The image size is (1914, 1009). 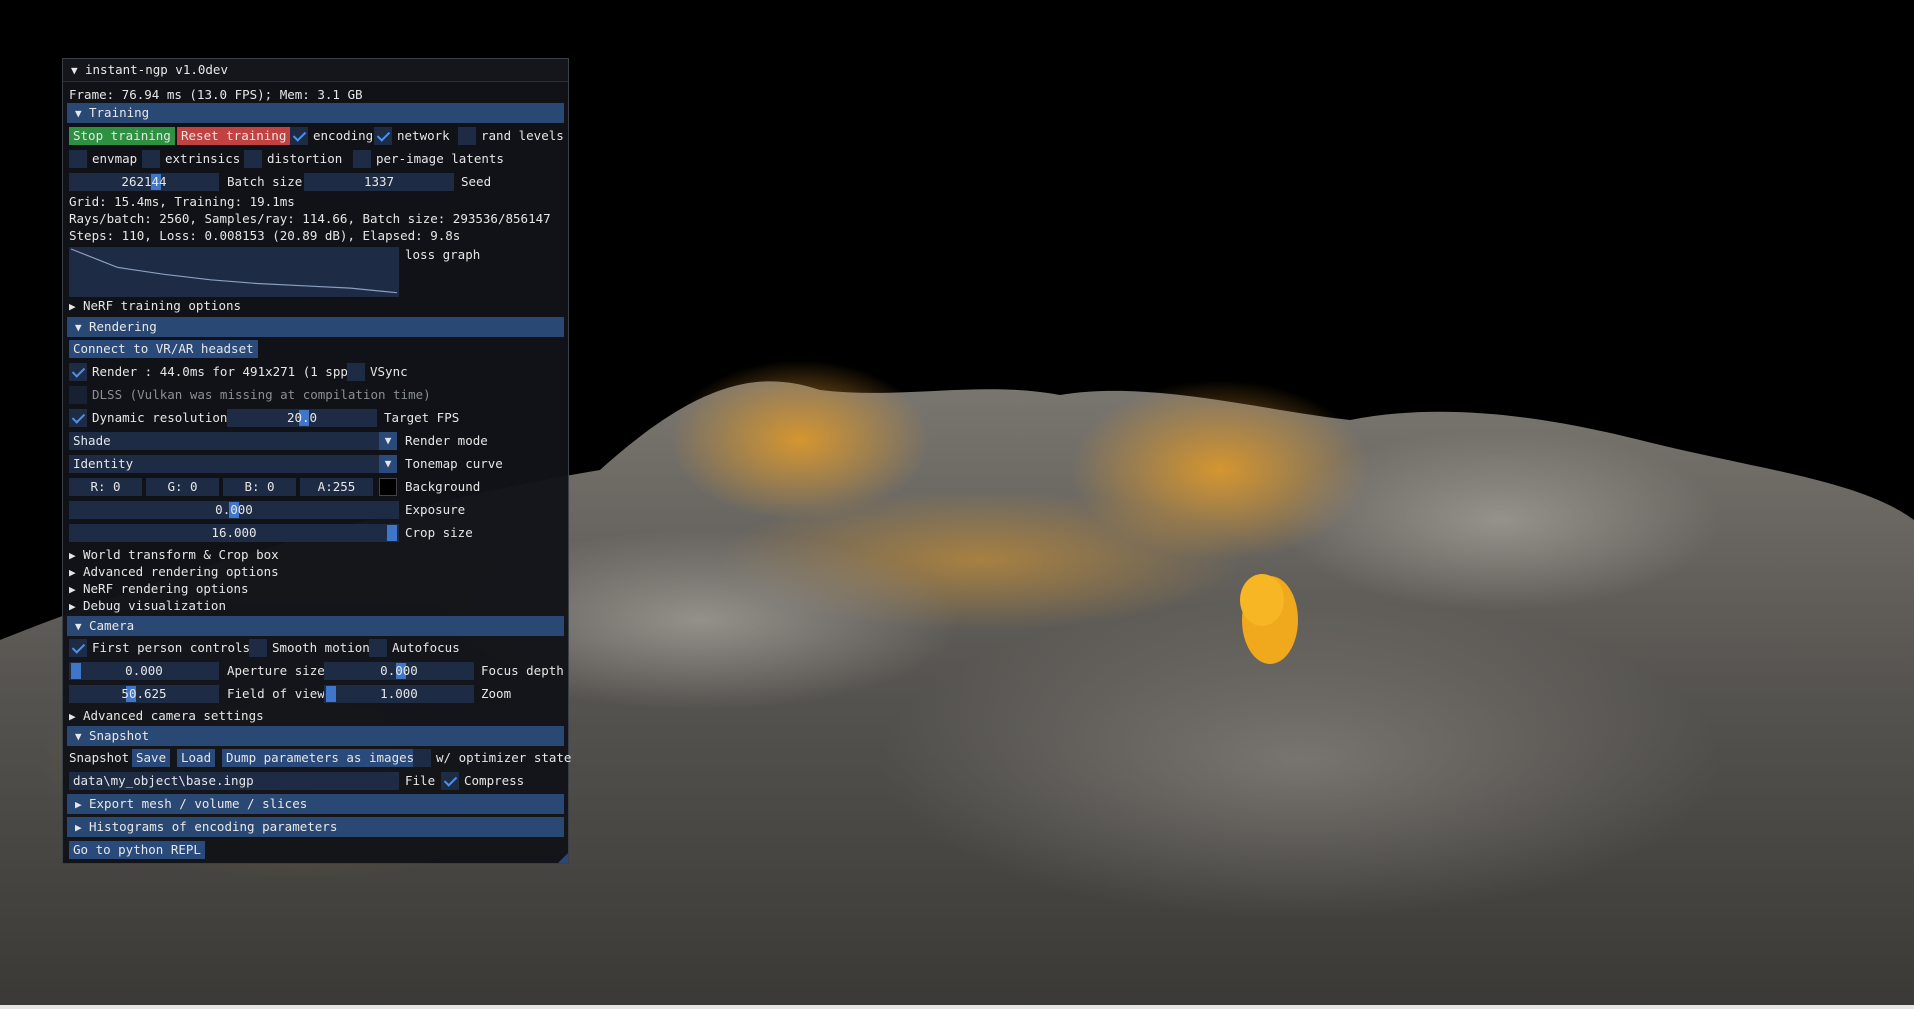 What do you see at coordinates (265, 181) in the screenshot?
I see `batch-size-label: Batch size` at bounding box center [265, 181].